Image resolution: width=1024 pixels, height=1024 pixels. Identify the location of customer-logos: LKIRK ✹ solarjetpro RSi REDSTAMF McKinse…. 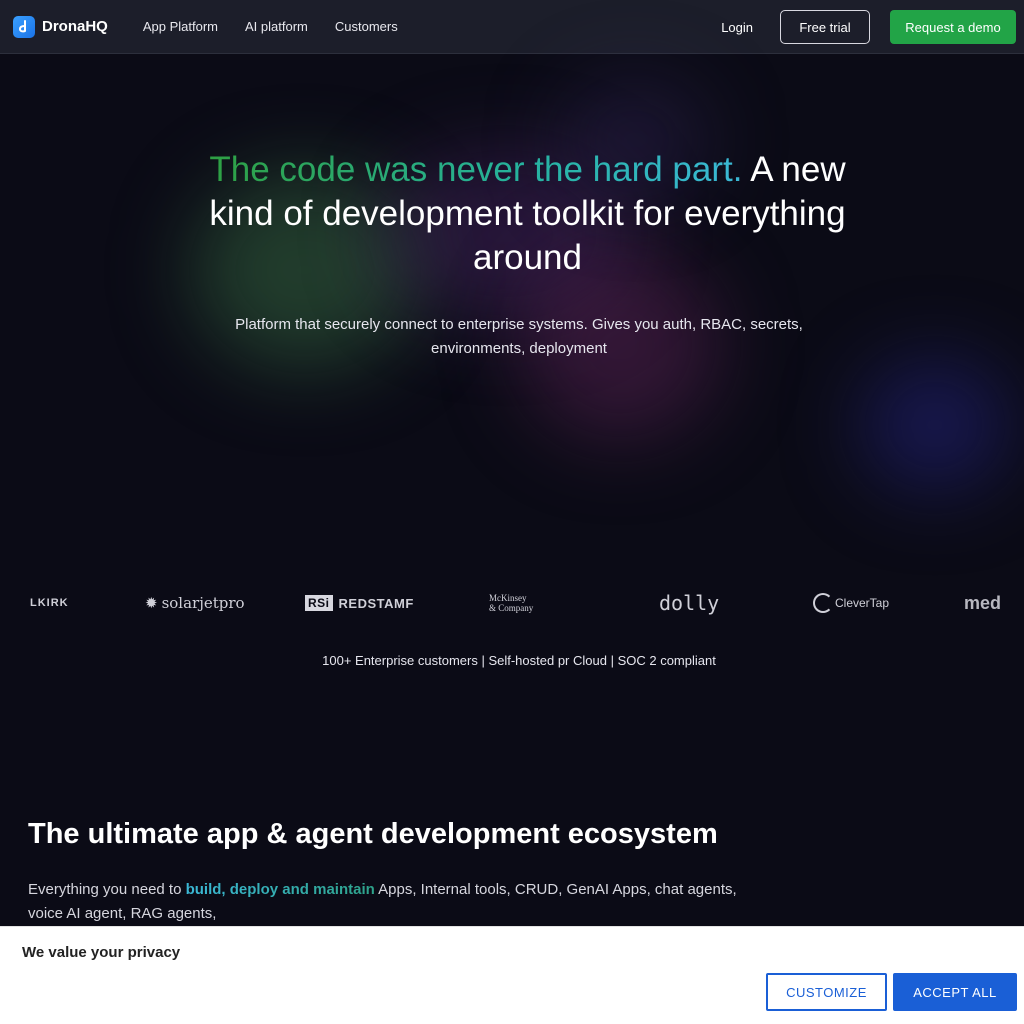
(512, 603).